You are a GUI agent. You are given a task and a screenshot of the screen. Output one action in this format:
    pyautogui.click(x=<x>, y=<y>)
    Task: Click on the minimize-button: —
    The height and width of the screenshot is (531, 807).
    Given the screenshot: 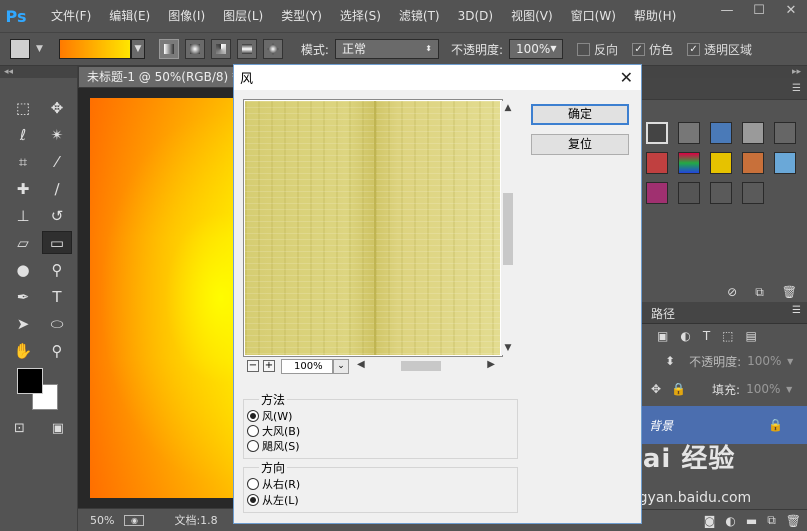 What is the action you would take?
    pyautogui.click(x=727, y=12)
    